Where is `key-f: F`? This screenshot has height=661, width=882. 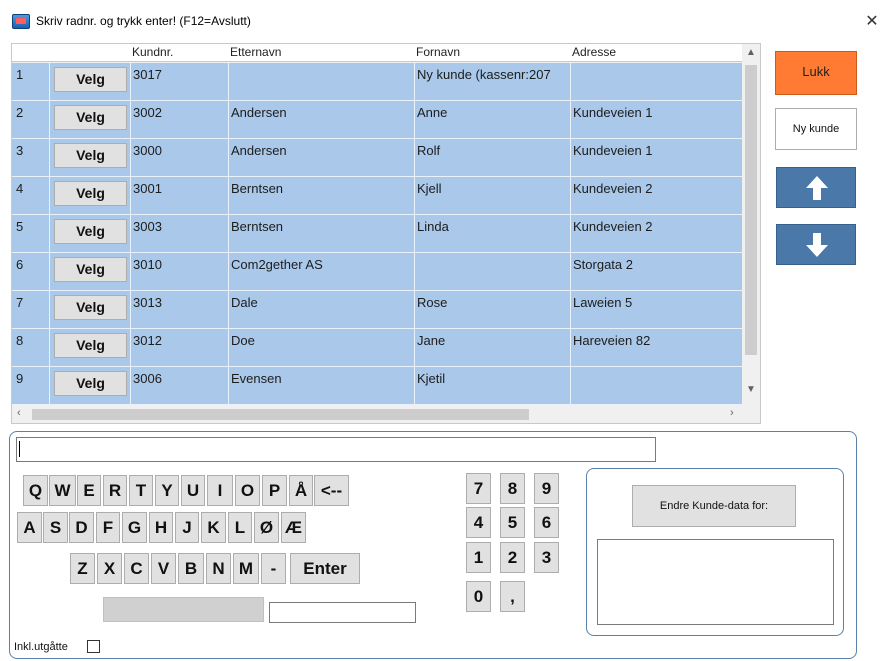
key-f: F is located at coordinates (108, 527).